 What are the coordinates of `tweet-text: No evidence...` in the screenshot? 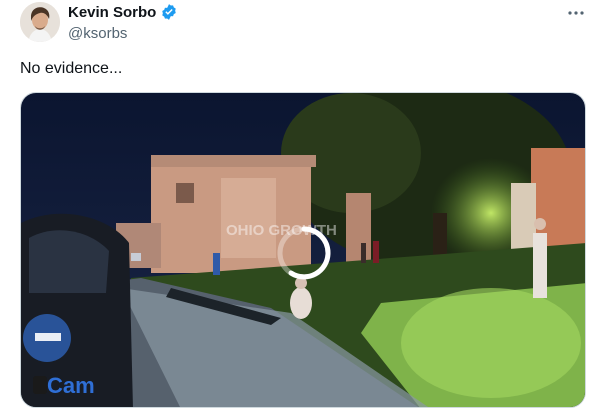 It's located at (71, 68).